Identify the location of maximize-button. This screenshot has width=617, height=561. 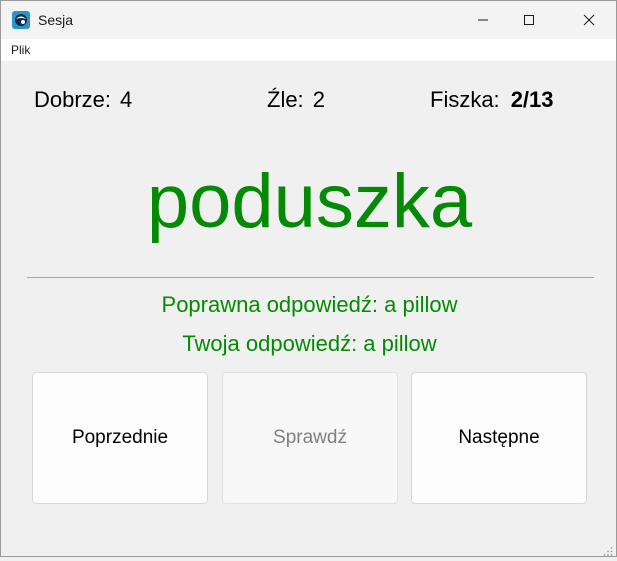
(529, 20).